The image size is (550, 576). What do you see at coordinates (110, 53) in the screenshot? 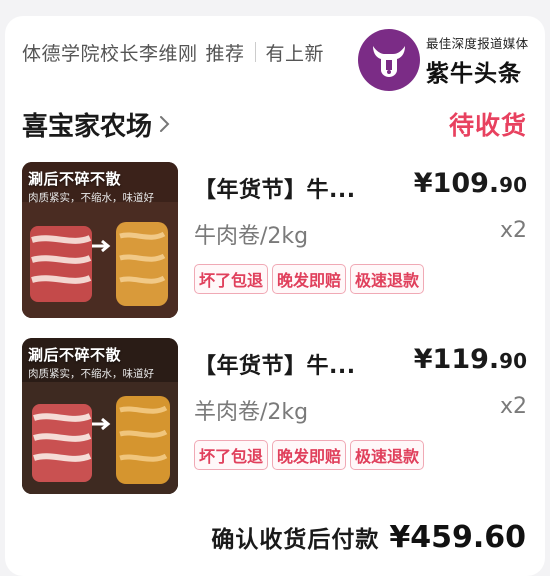
I see `banner-text: 体德学院校长李维刚` at bounding box center [110, 53].